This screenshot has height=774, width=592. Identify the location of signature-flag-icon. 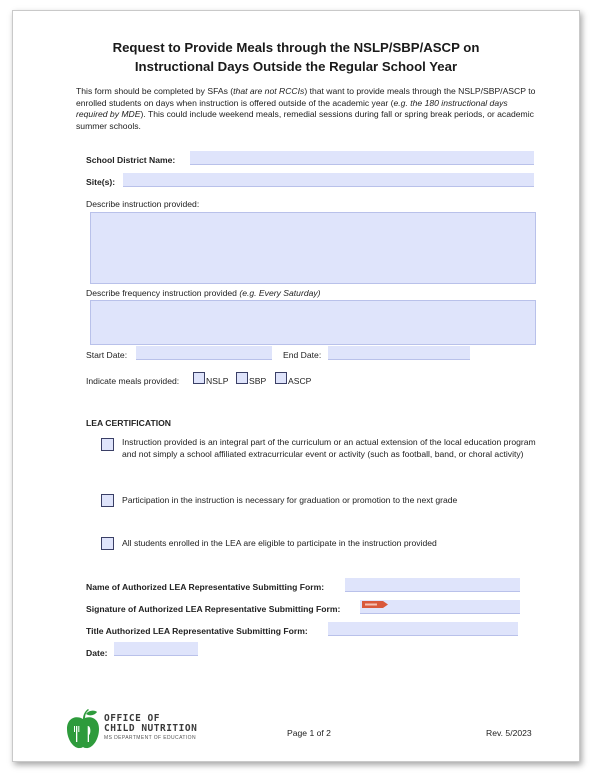
(375, 604).